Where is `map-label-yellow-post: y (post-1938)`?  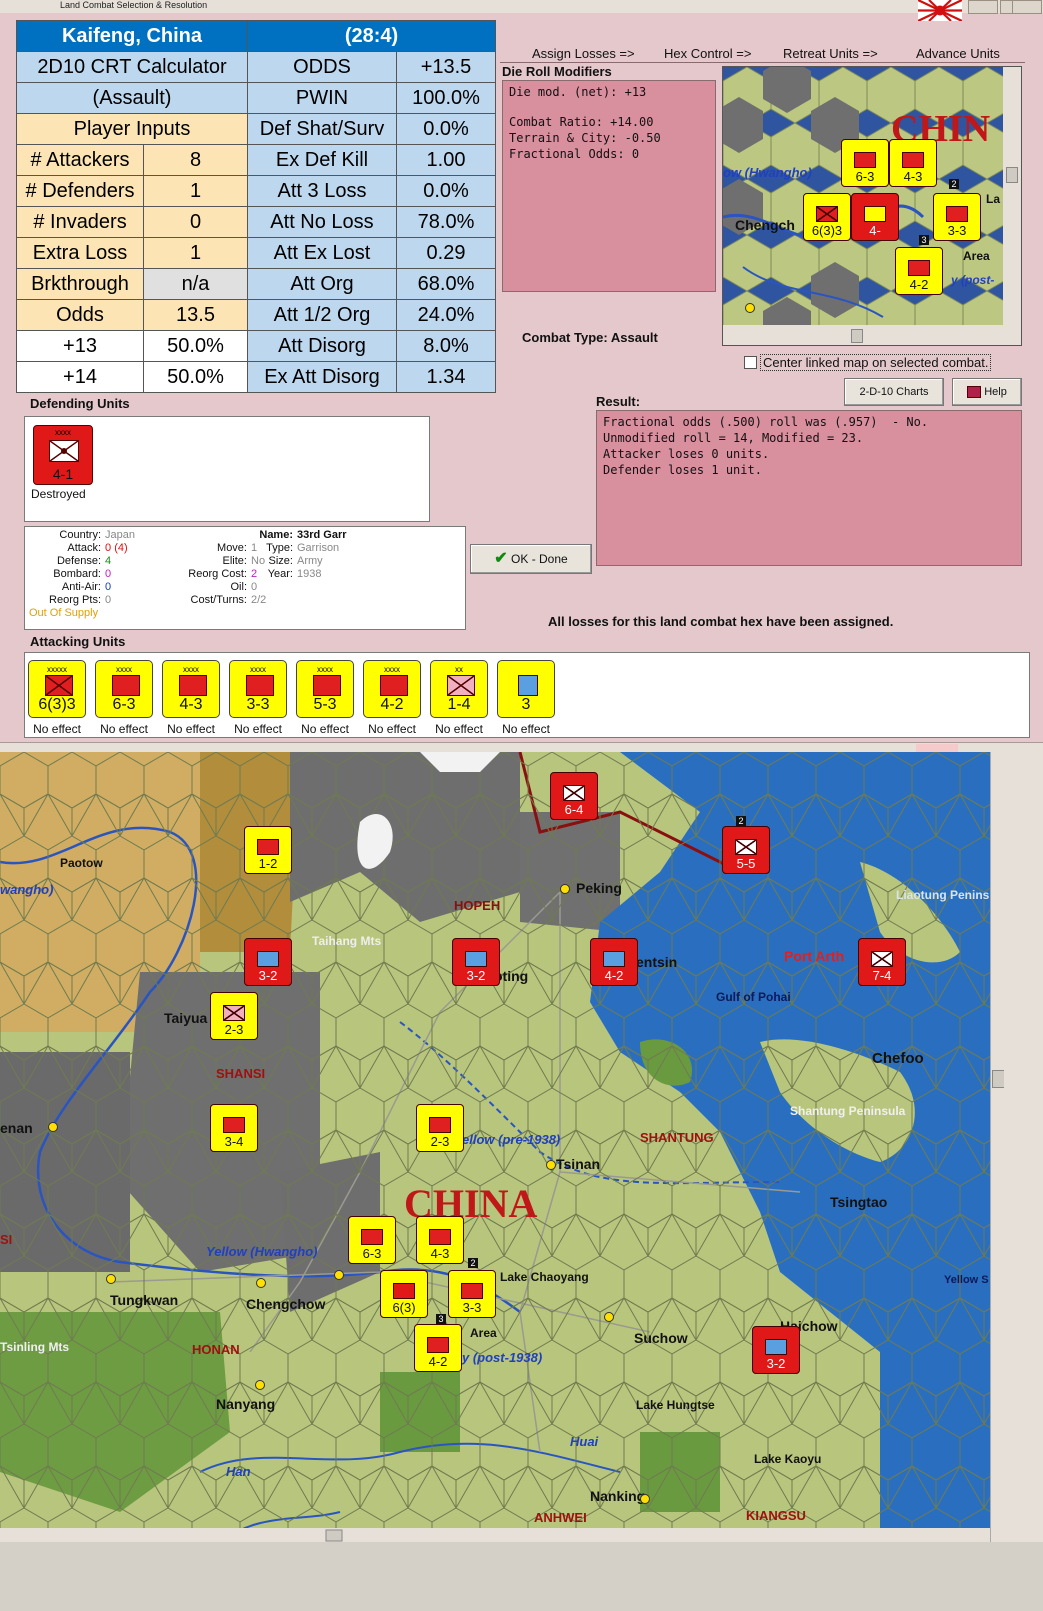
map-label-yellow-post: y (post-1938) is located at coordinates (502, 1357).